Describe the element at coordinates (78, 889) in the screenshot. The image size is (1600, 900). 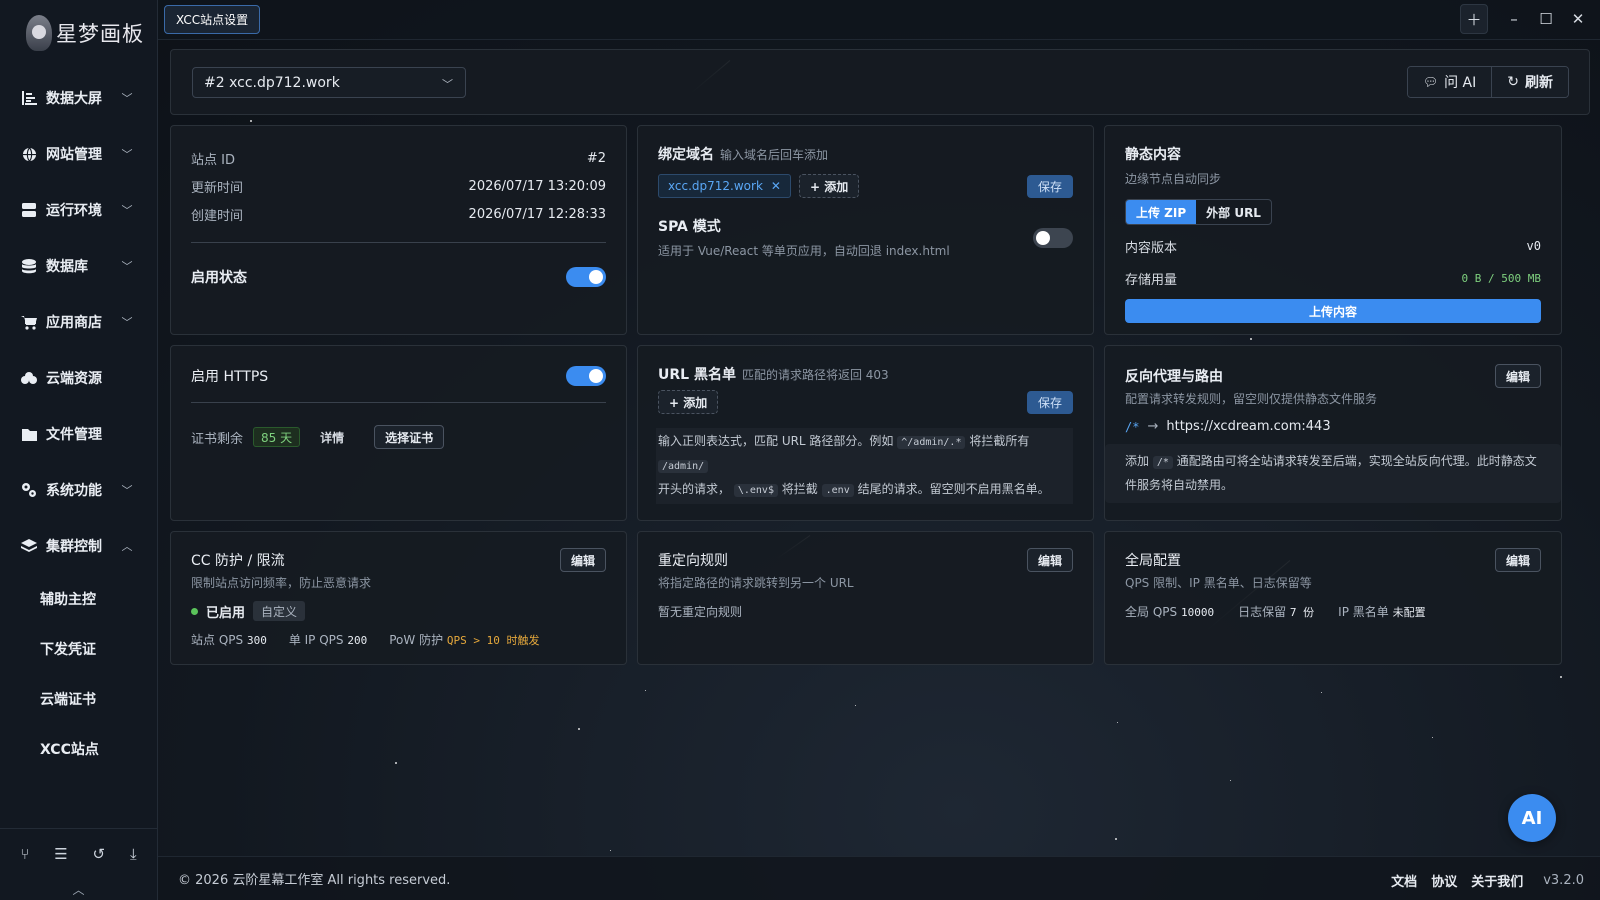
I see `collapse-chevron-icon: ︿` at that location.